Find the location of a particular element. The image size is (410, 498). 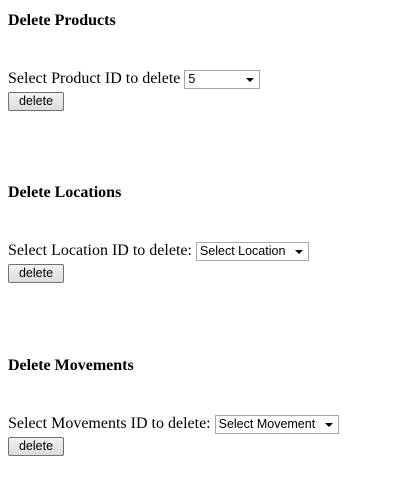

delete-movements-heading: Delete Movements is located at coordinates (71, 365).